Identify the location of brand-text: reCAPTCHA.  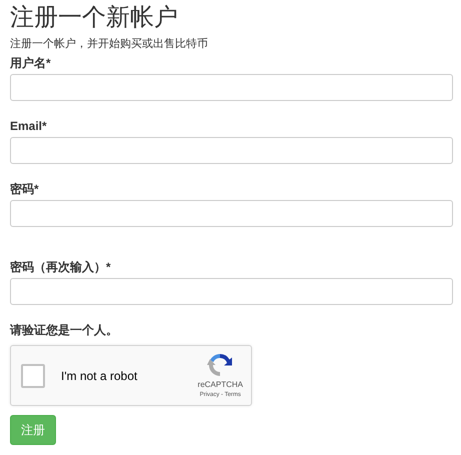
(220, 385).